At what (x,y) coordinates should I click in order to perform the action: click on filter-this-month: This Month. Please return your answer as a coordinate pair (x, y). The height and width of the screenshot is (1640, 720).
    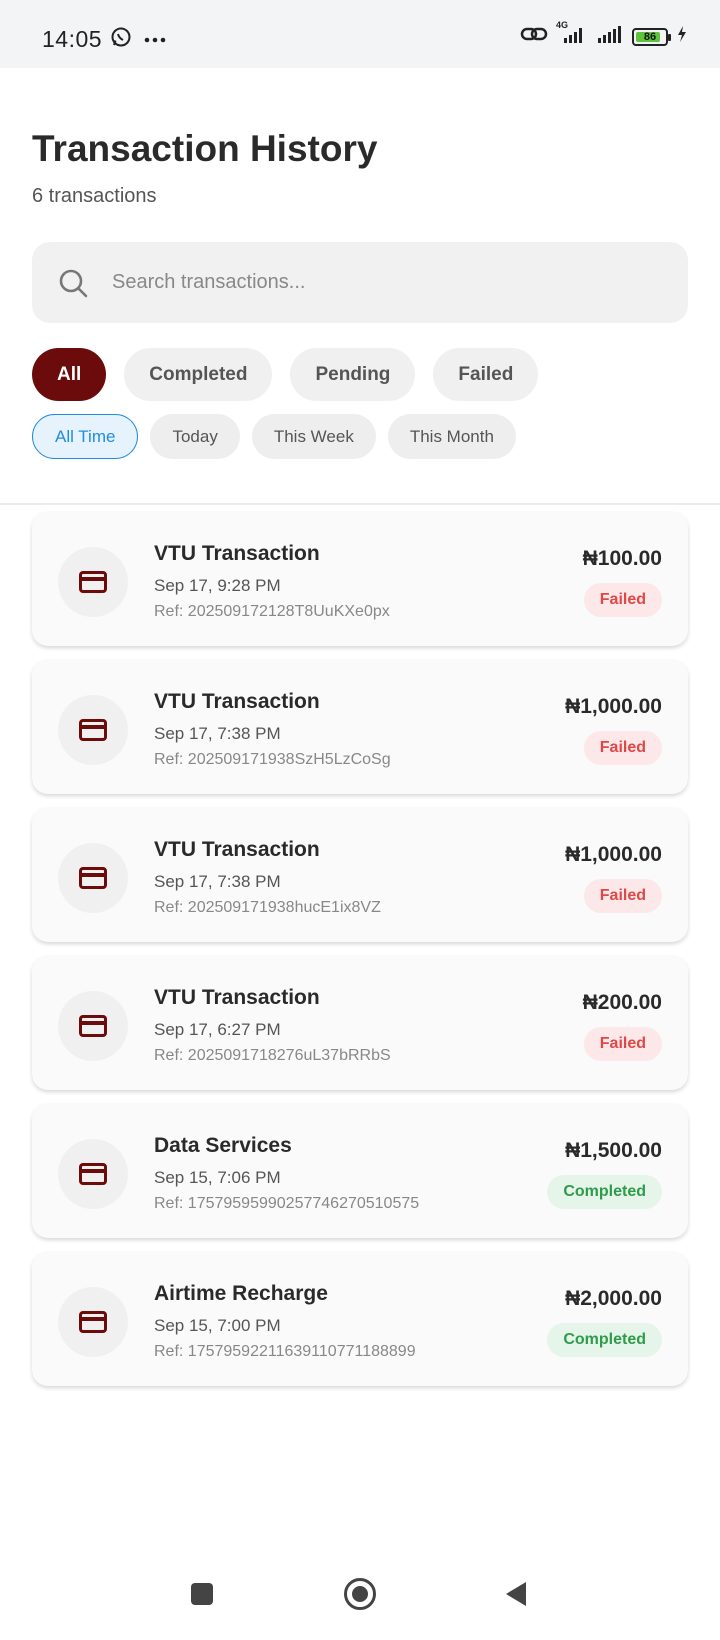
    Looking at the image, I should click on (451, 436).